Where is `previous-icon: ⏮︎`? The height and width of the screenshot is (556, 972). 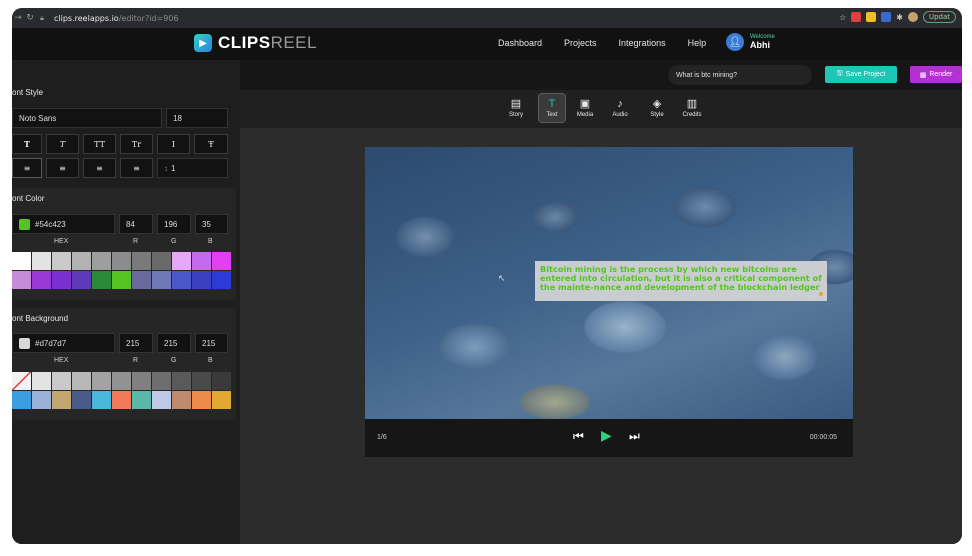 previous-icon: ⏮︎ is located at coordinates (578, 436).